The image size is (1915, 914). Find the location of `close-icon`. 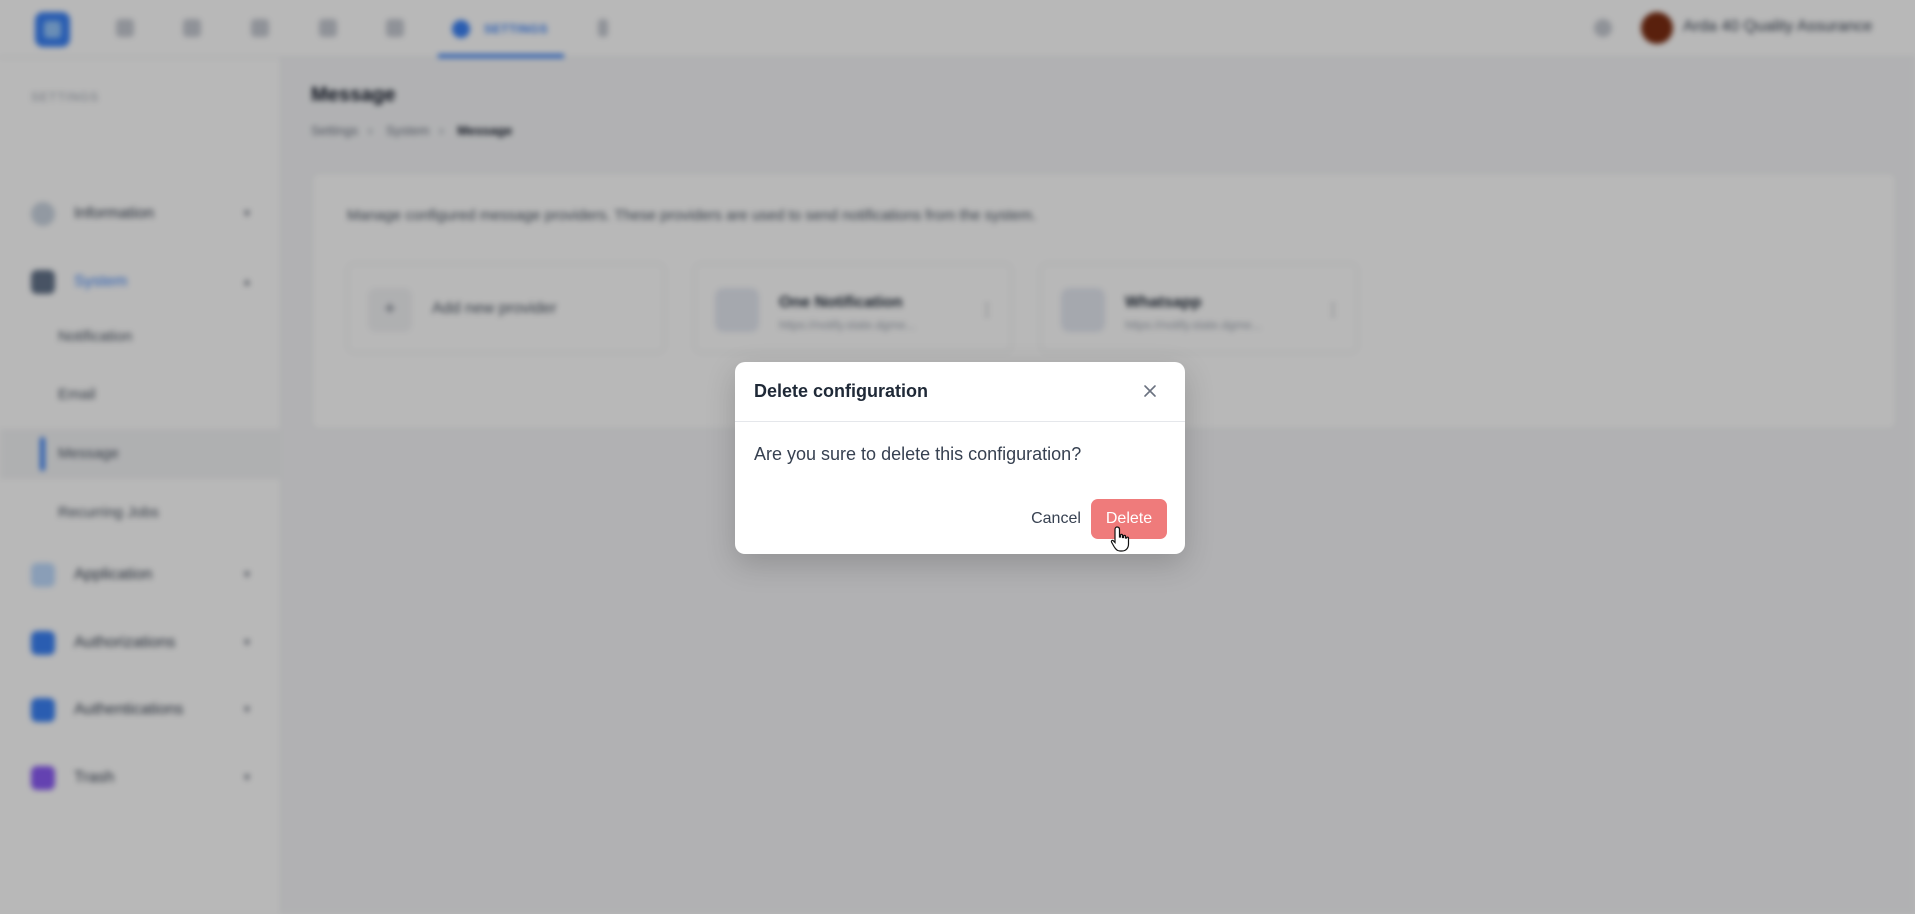

close-icon is located at coordinates (1150, 391).